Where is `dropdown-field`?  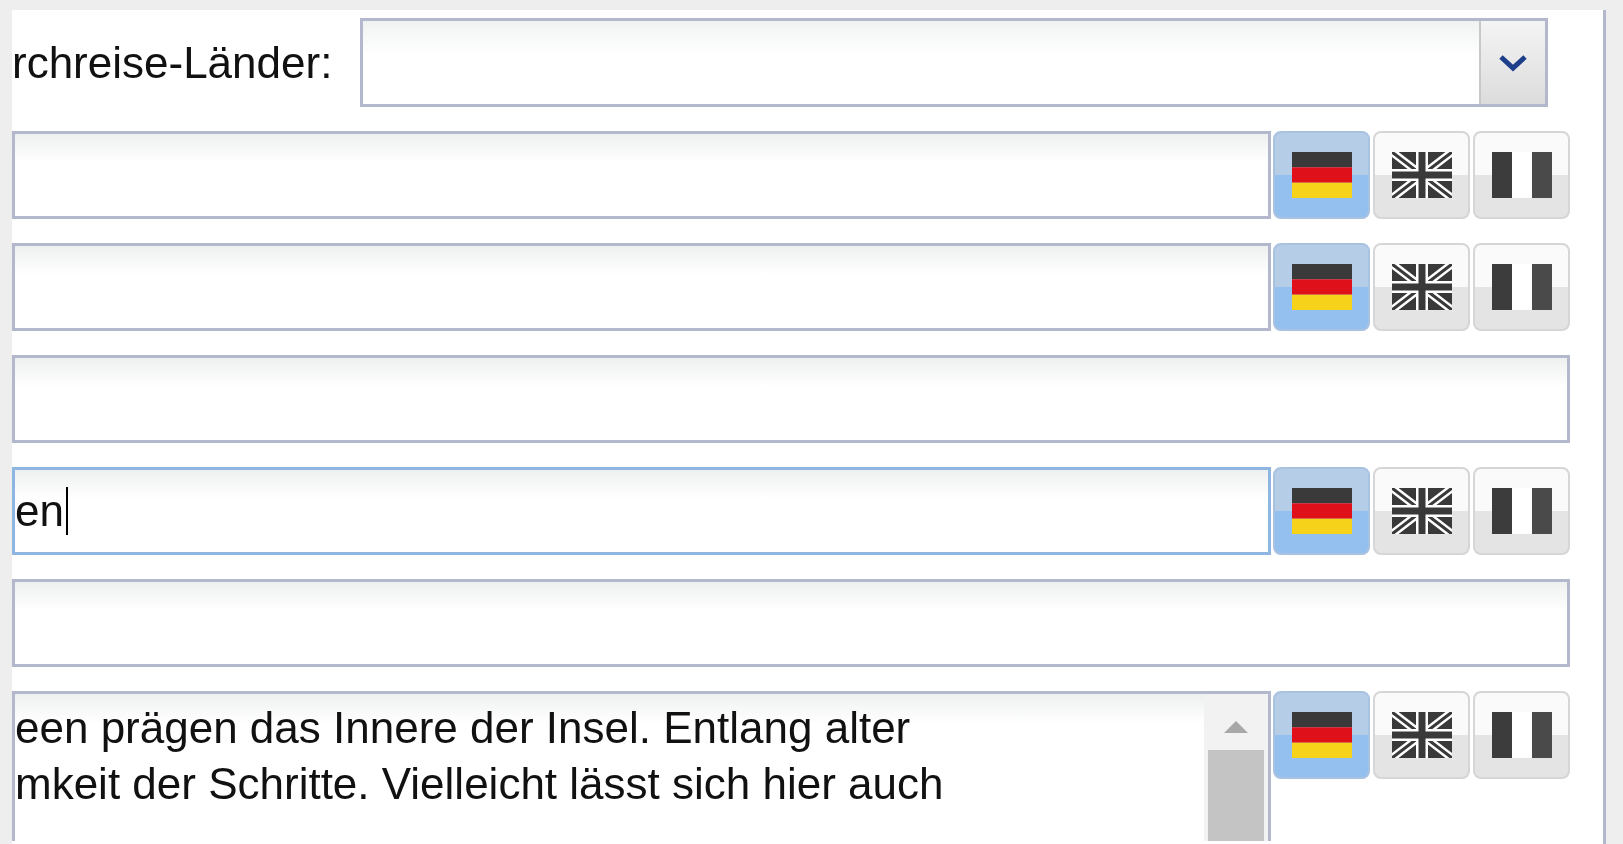 dropdown-field is located at coordinates (954, 62).